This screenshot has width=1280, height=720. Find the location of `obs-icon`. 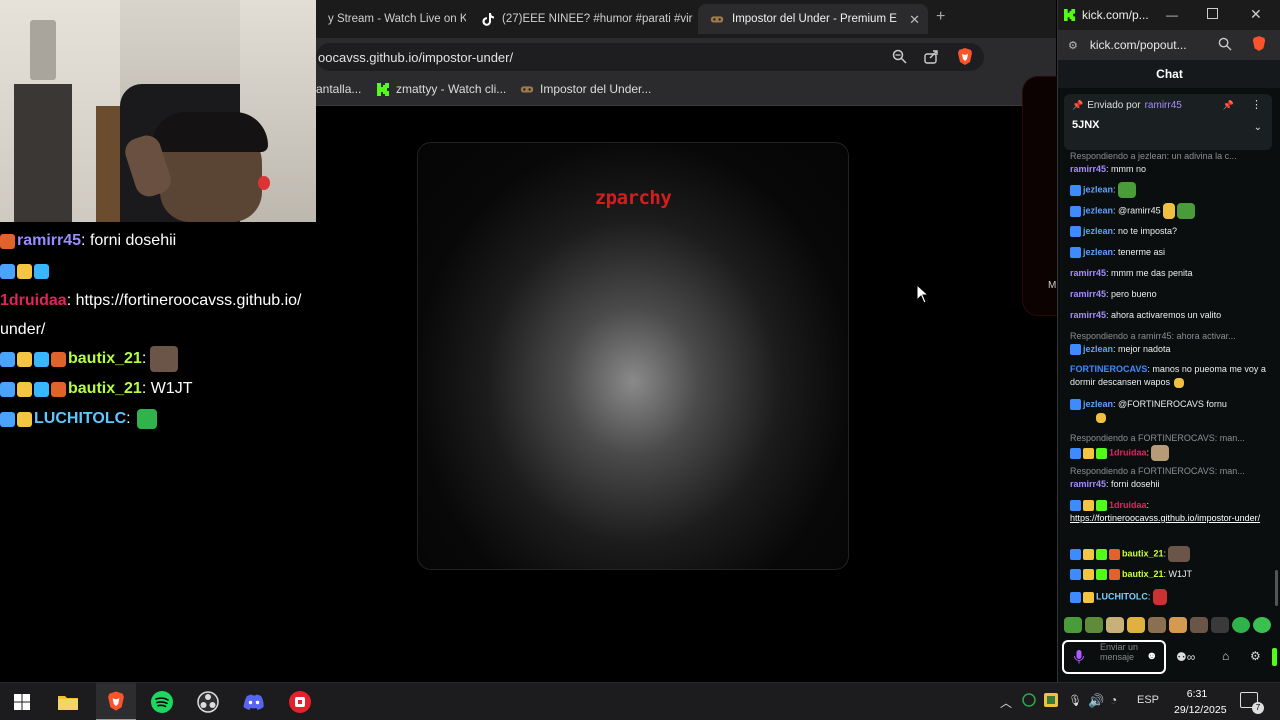

obs-icon is located at coordinates (208, 701).